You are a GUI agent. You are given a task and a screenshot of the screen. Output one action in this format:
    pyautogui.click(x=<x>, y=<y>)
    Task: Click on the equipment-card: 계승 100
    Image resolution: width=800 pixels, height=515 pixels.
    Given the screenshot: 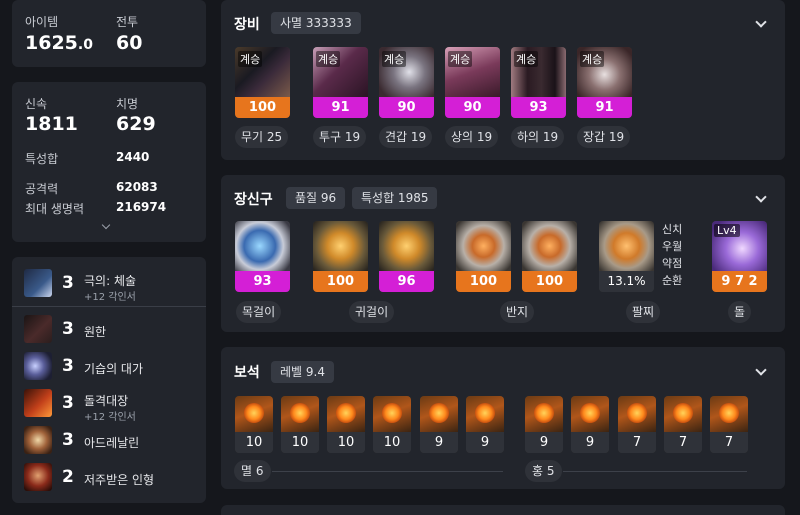 What is the action you would take?
    pyautogui.click(x=262, y=82)
    